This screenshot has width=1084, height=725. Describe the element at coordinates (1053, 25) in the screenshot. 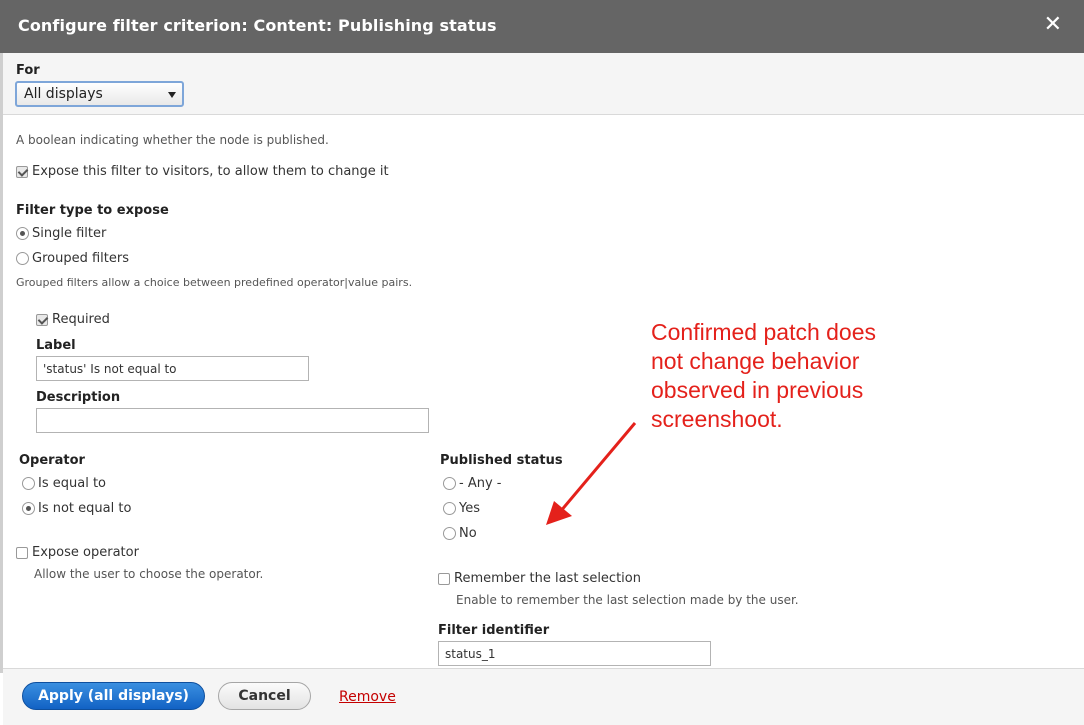

I see `close-icon: ✕` at that location.